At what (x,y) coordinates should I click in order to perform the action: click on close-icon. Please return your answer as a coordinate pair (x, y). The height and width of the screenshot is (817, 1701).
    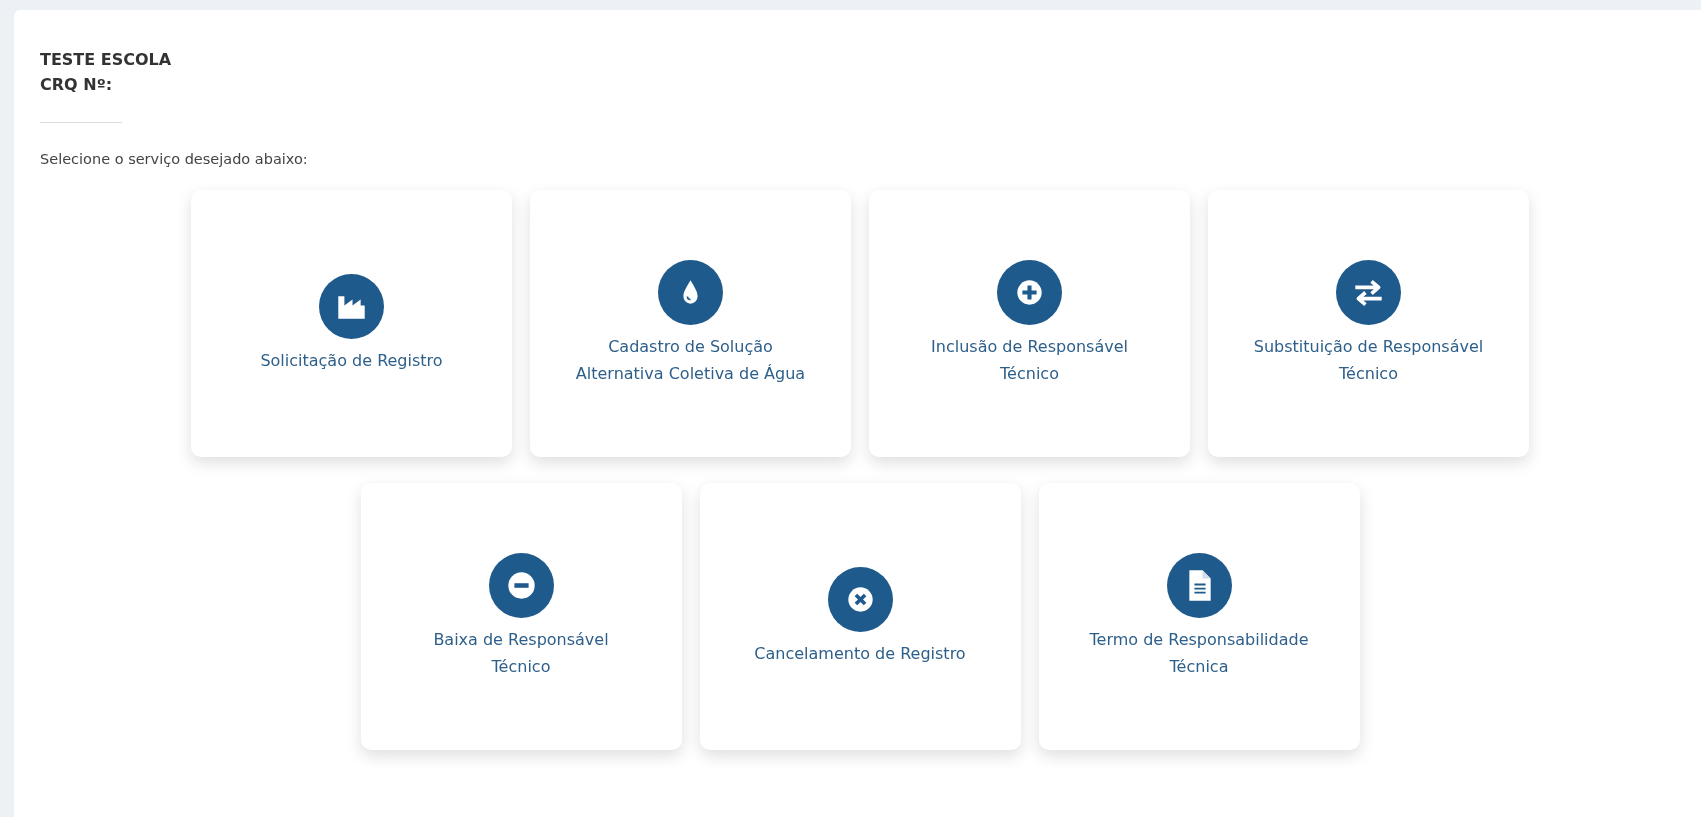
    Looking at the image, I should click on (860, 599).